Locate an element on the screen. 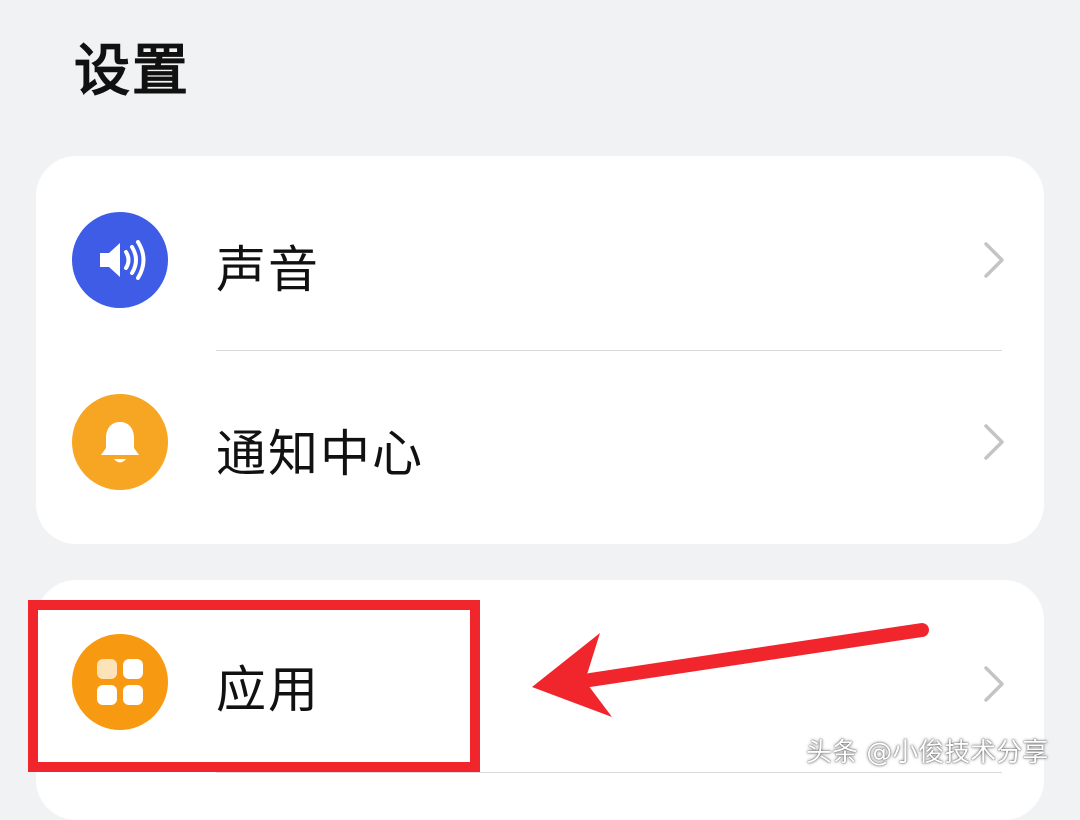  annotation-arrow is located at coordinates (730, 670).